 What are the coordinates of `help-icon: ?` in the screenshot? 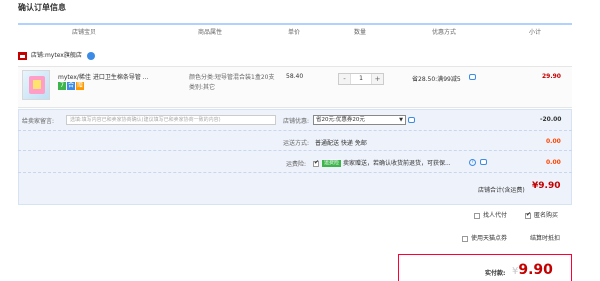 It's located at (472, 162).